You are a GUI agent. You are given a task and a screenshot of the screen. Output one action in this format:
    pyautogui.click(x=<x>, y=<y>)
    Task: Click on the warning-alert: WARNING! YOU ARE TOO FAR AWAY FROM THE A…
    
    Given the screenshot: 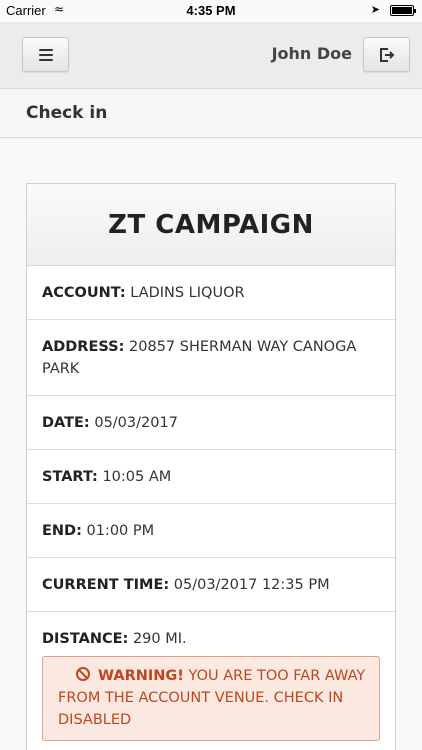 What is the action you would take?
    pyautogui.click(x=211, y=698)
    